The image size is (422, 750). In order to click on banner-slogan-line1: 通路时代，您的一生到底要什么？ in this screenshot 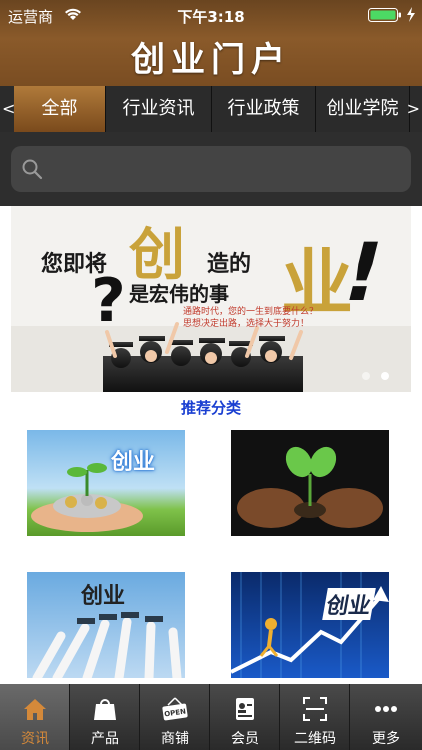, I will do `click(251, 312)`.